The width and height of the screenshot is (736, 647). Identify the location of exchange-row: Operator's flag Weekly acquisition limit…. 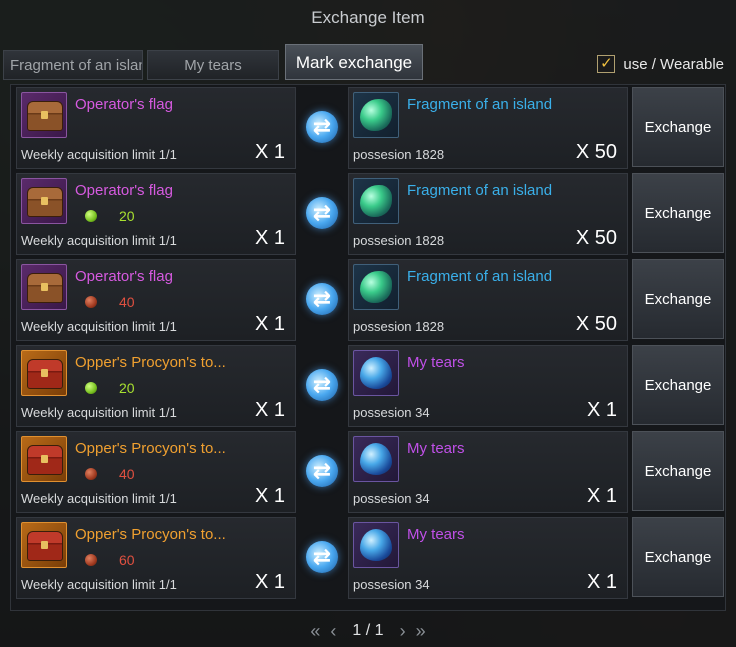
(370, 128).